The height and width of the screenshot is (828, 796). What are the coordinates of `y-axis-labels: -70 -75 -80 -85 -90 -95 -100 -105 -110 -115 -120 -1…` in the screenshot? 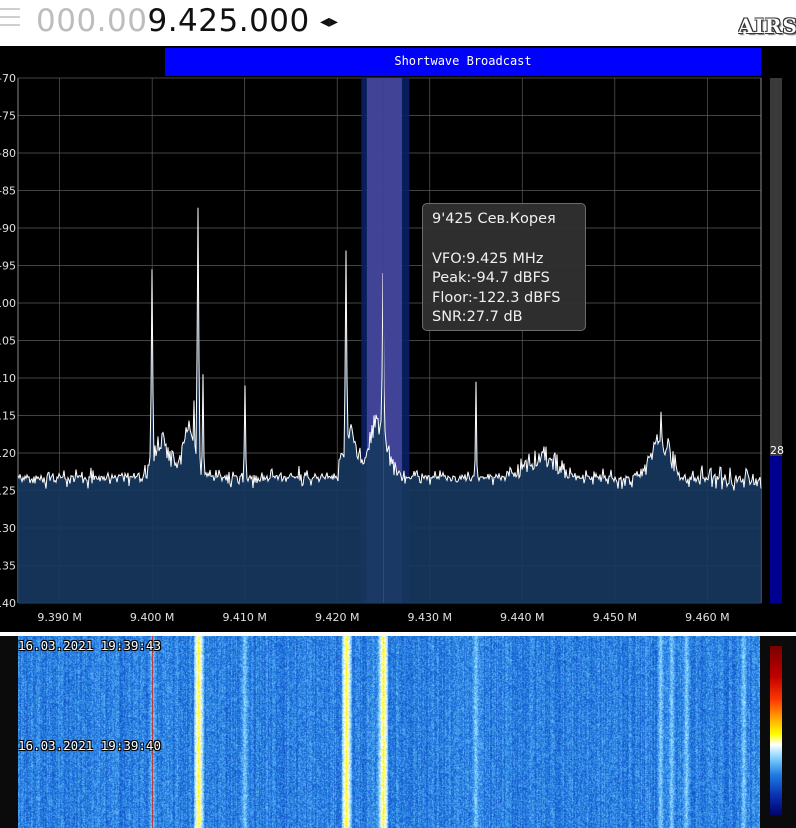 It's located at (8, 341).